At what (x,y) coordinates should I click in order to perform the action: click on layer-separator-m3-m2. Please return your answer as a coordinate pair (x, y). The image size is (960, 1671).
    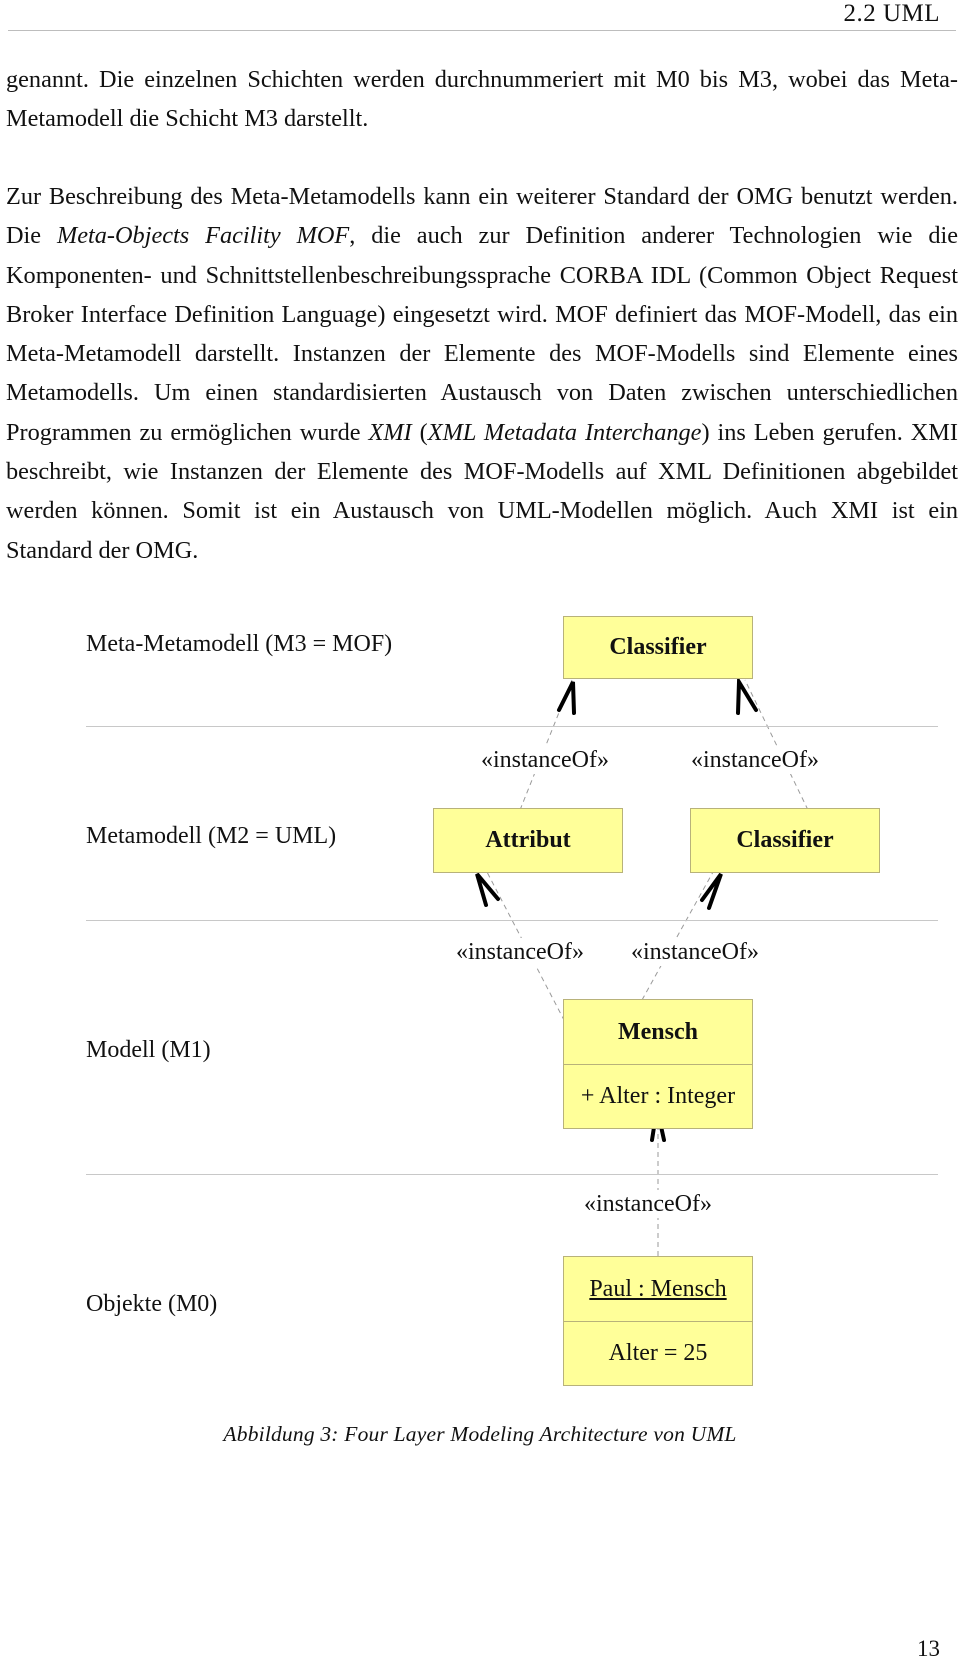
    Looking at the image, I should click on (512, 726).